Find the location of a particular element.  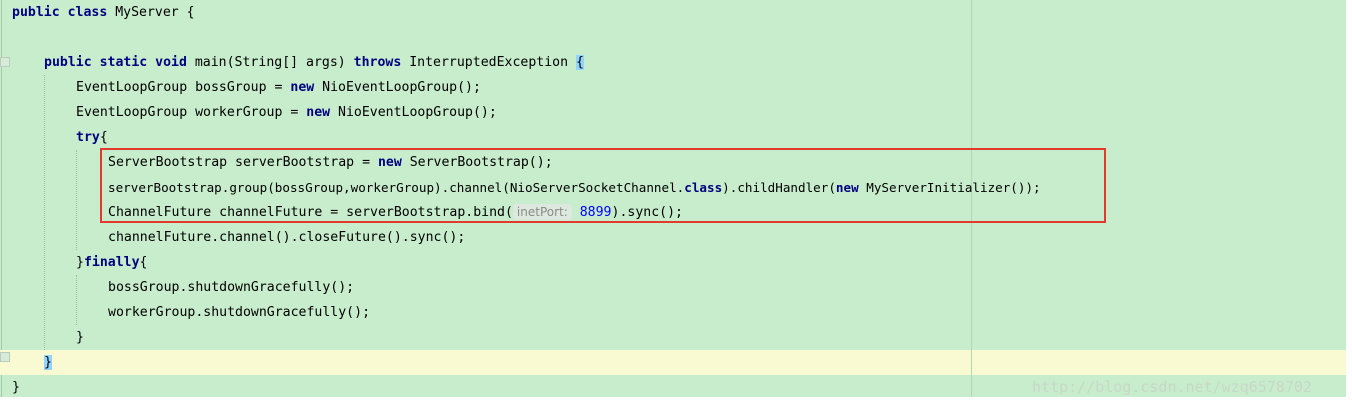

code-line-1: public class MyServer { is located at coordinates (103, 12).